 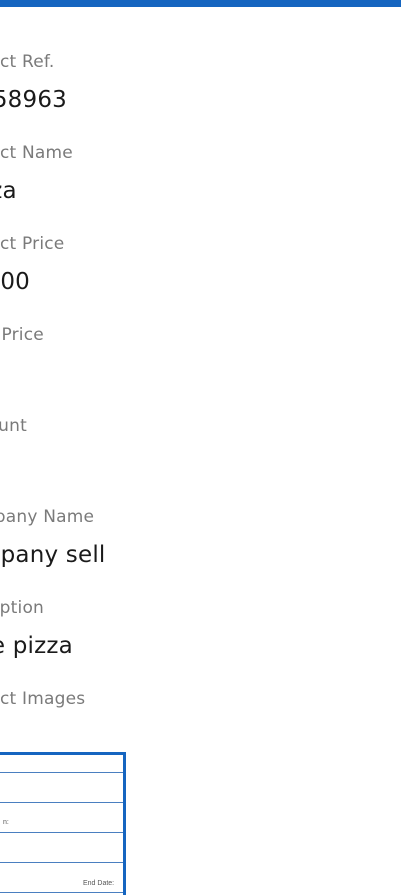 What do you see at coordinates (200, 550) in the screenshot?
I see `field-company-name: mpany Name mpany sell` at bounding box center [200, 550].